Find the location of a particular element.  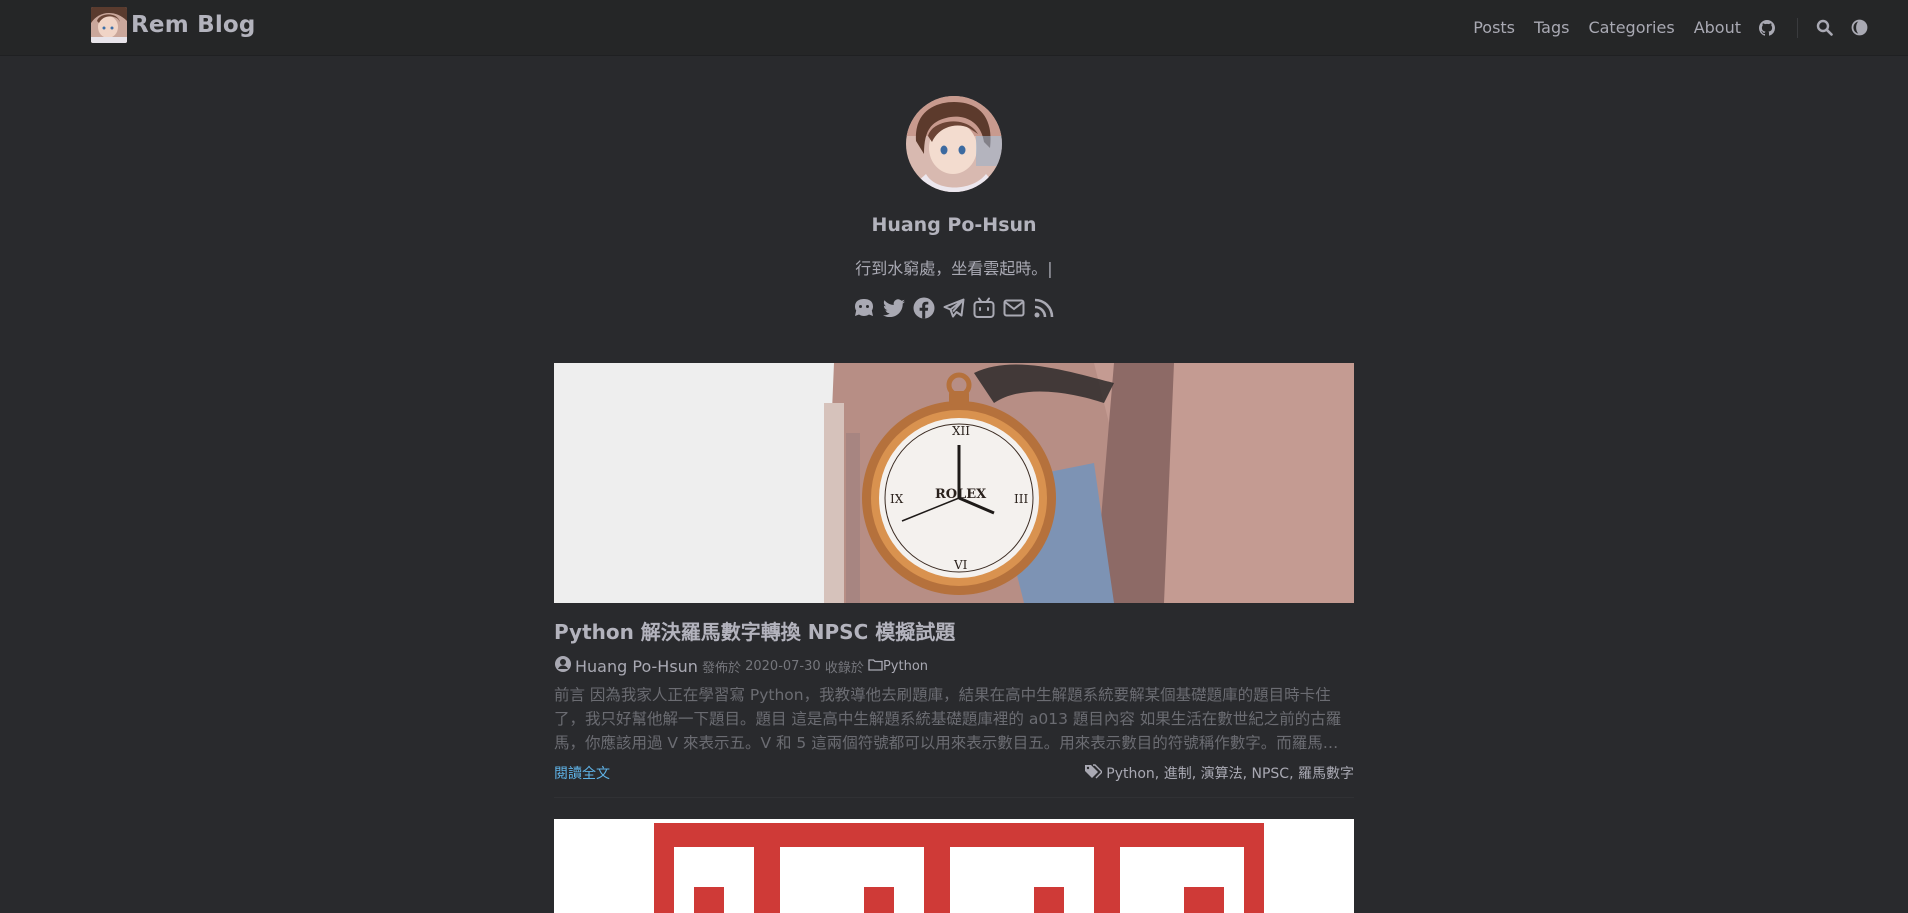

search-icon is located at coordinates (1824, 27).